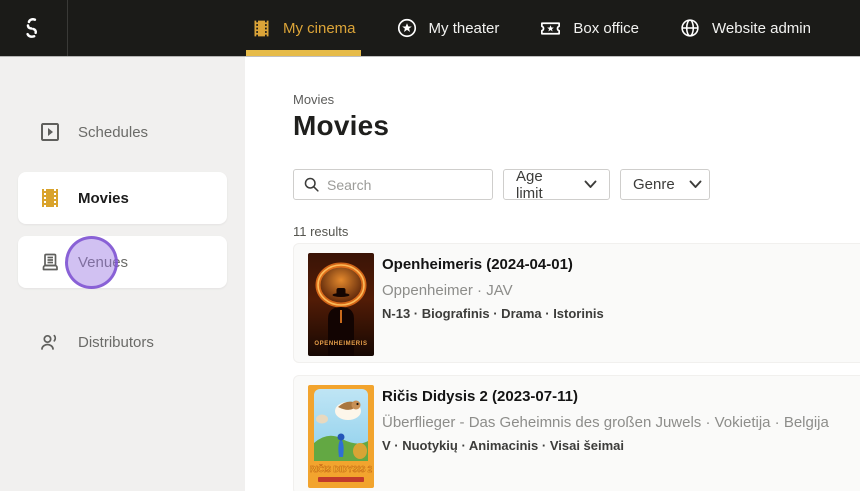 The image size is (860, 491). Describe the element at coordinates (529, 184) in the screenshot. I see `dropdown-label: Age limit` at that location.